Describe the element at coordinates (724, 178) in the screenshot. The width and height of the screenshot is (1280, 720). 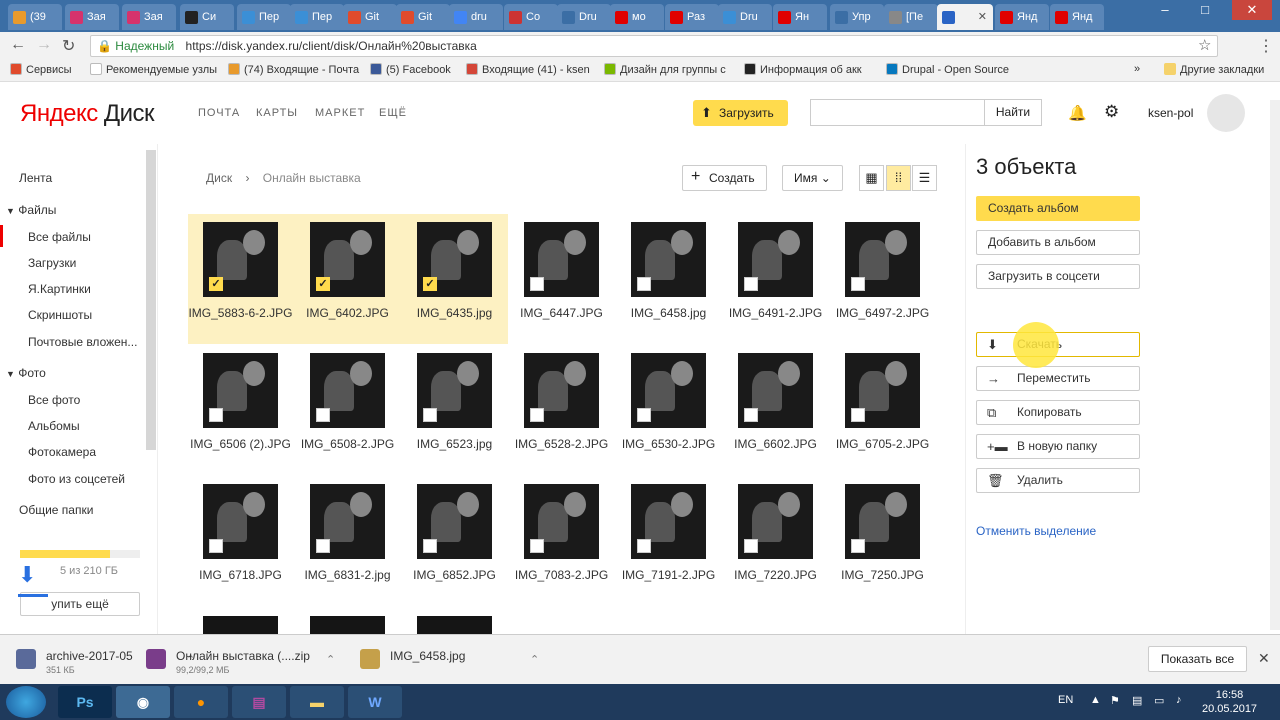
I see `create-button: + Создать` at that location.